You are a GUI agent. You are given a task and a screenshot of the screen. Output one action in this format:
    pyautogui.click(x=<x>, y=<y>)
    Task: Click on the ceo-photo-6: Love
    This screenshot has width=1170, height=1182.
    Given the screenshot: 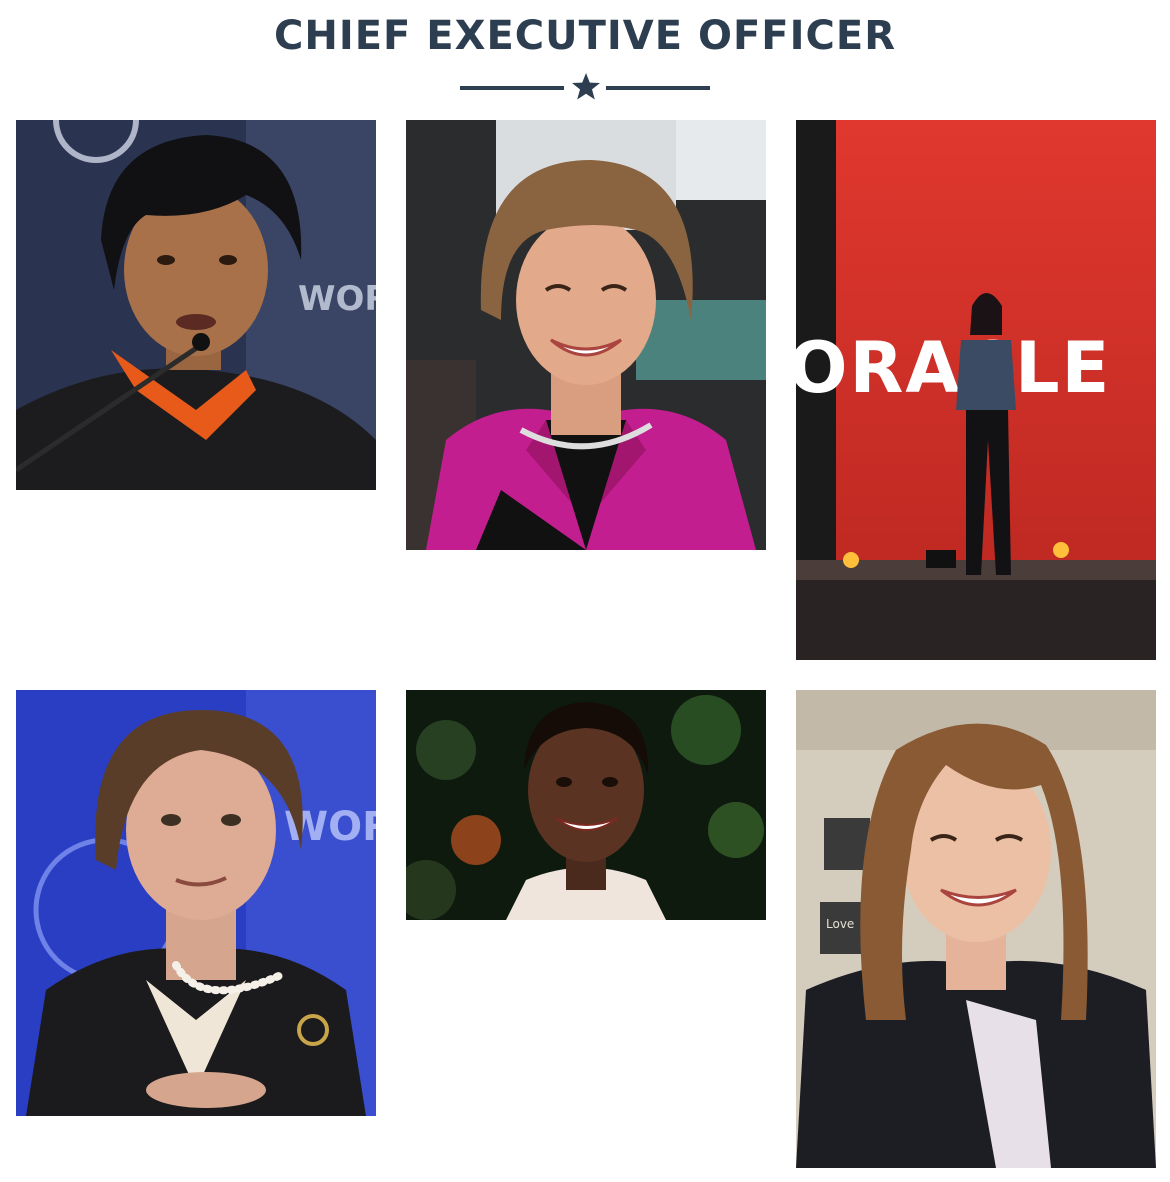 What is the action you would take?
    pyautogui.click(x=976, y=929)
    